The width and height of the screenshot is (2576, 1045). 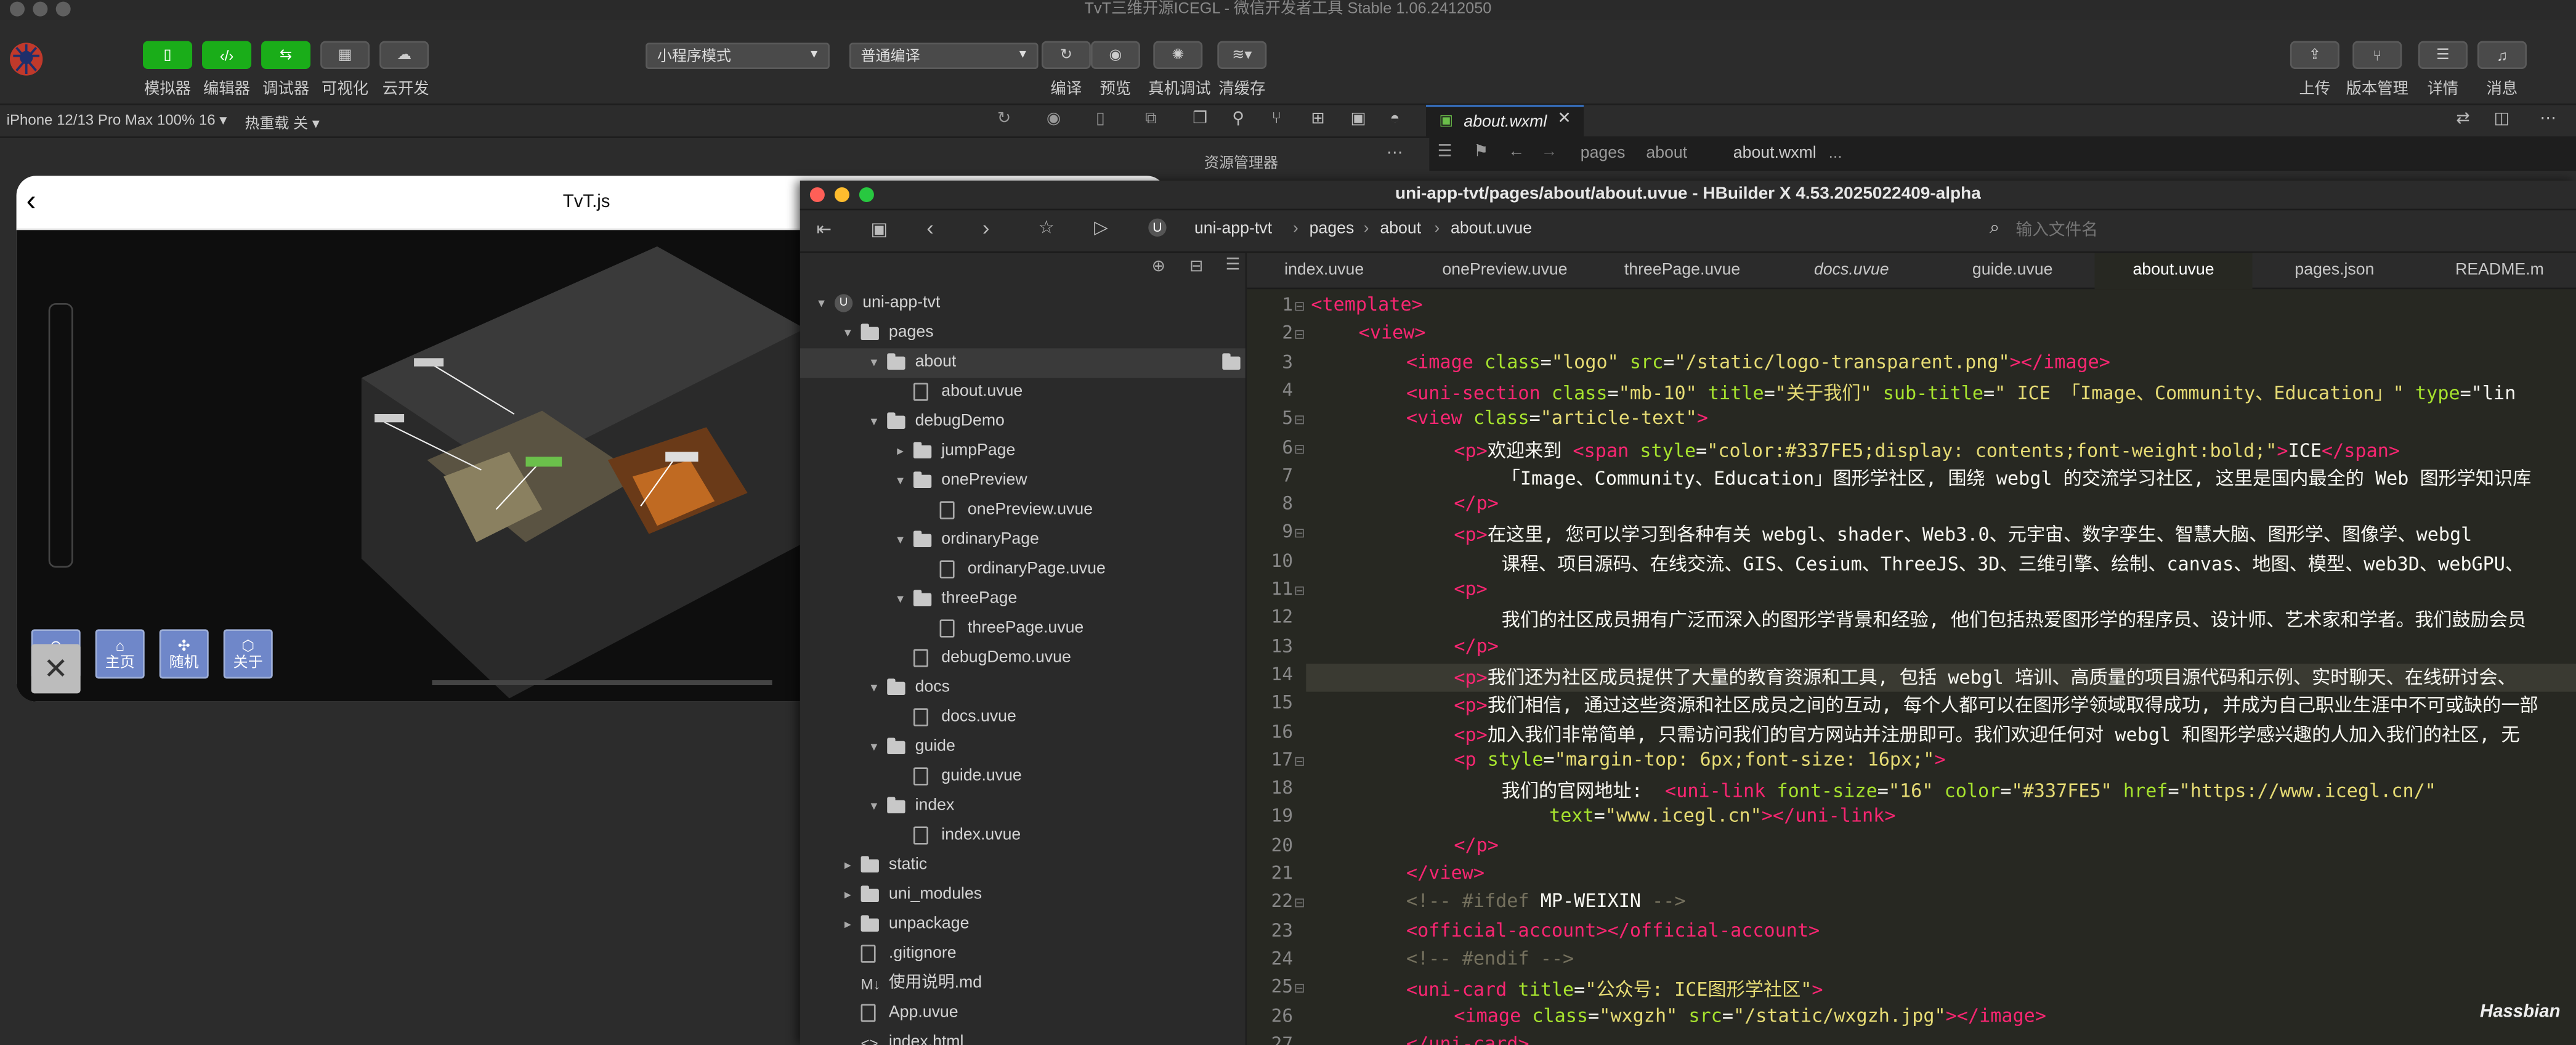 What do you see at coordinates (286, 55) in the screenshot?
I see `debugger-button: ⇆` at bounding box center [286, 55].